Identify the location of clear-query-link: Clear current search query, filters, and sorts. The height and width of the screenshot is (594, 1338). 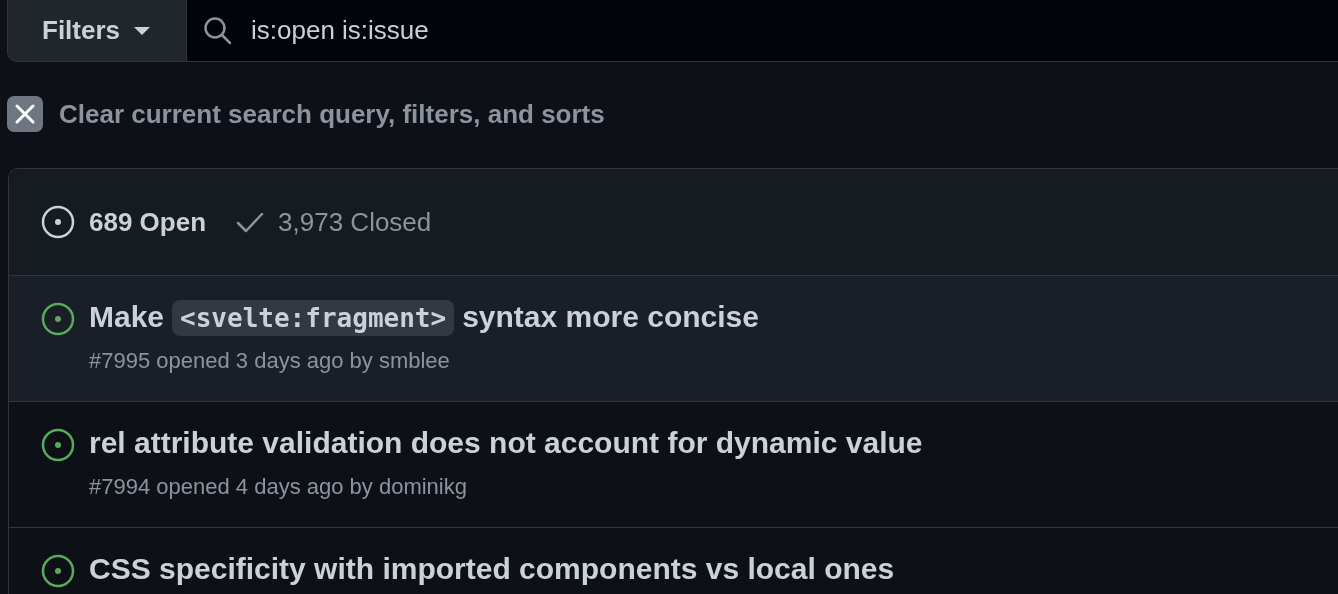
(332, 114).